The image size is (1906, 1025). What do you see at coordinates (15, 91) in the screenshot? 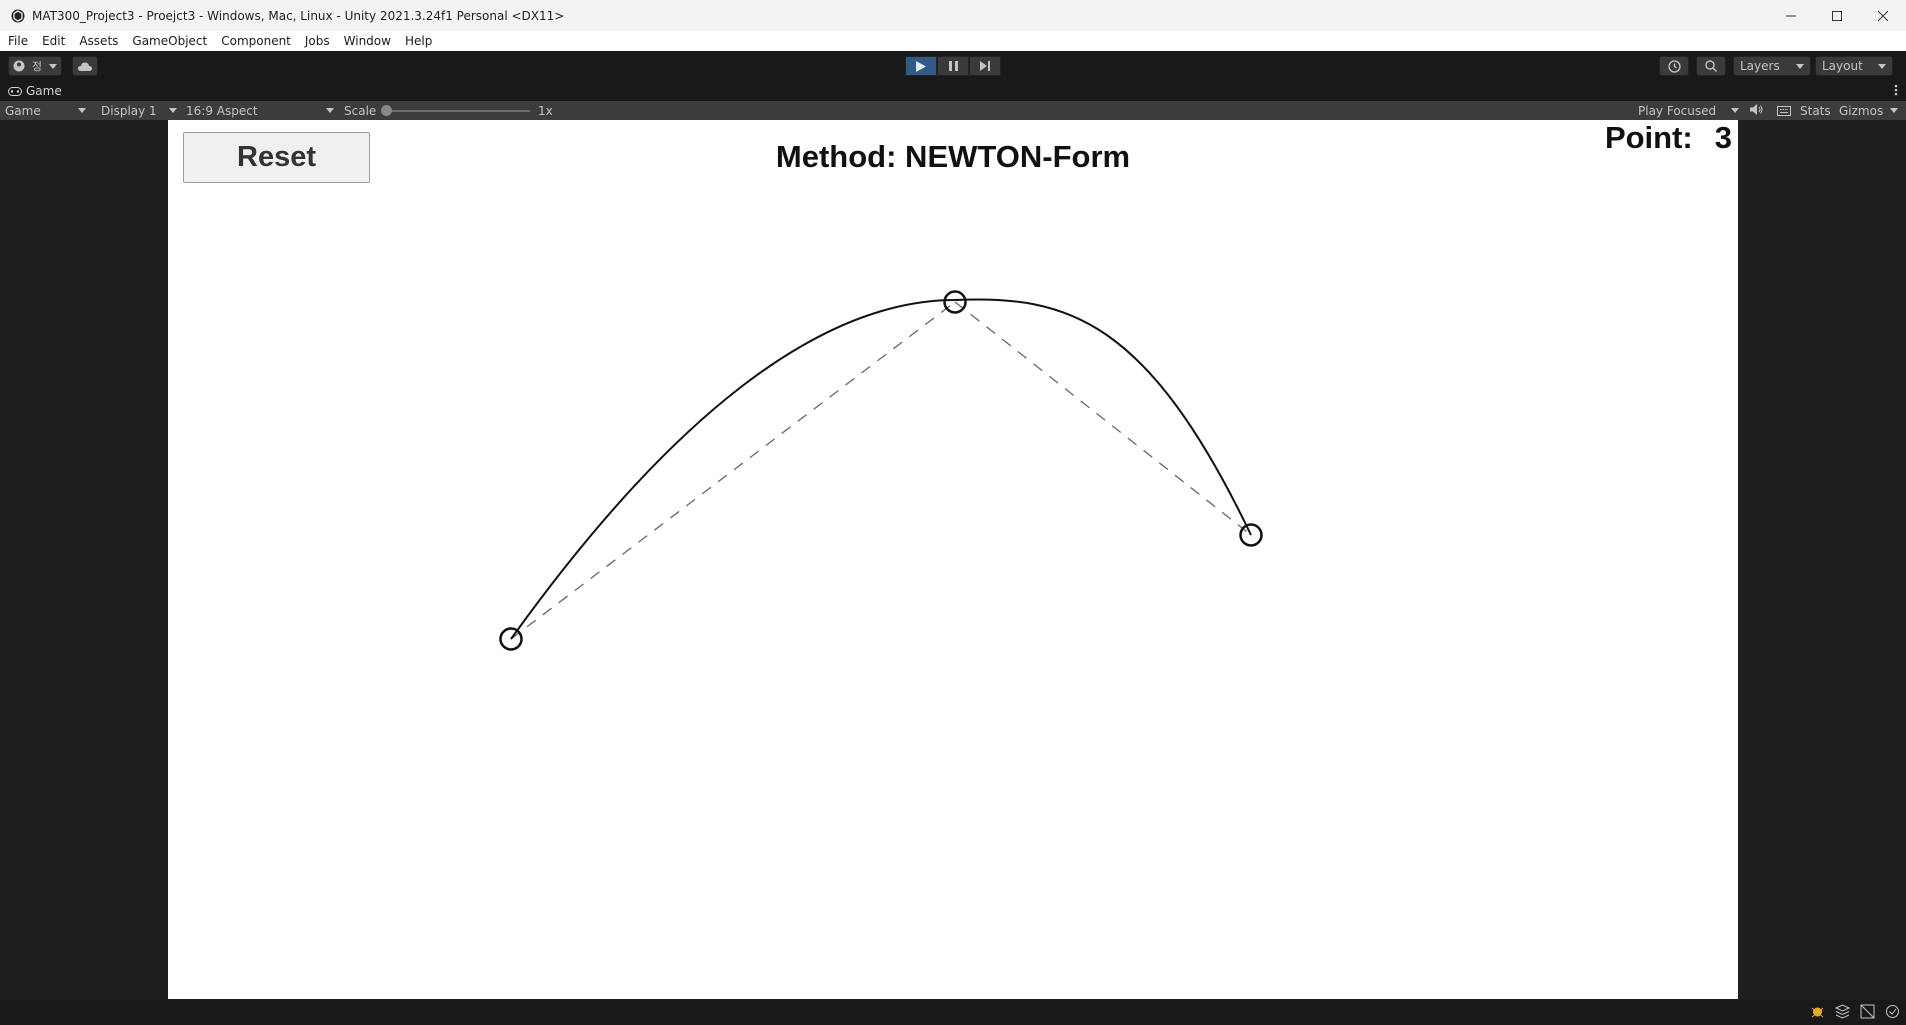
I see `gamepad-icon` at bounding box center [15, 91].